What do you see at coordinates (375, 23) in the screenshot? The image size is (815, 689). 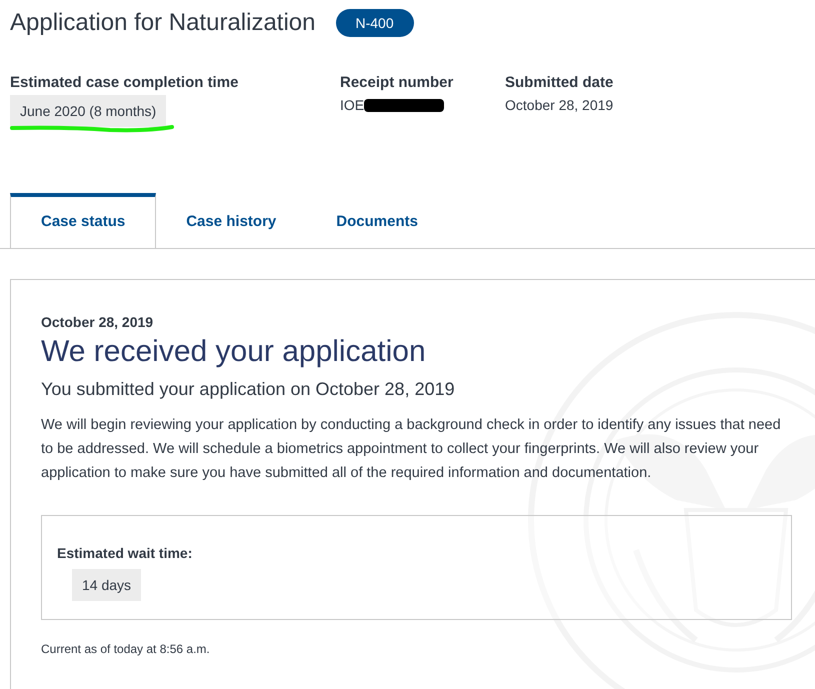 I see `form-badge: N-400` at bounding box center [375, 23].